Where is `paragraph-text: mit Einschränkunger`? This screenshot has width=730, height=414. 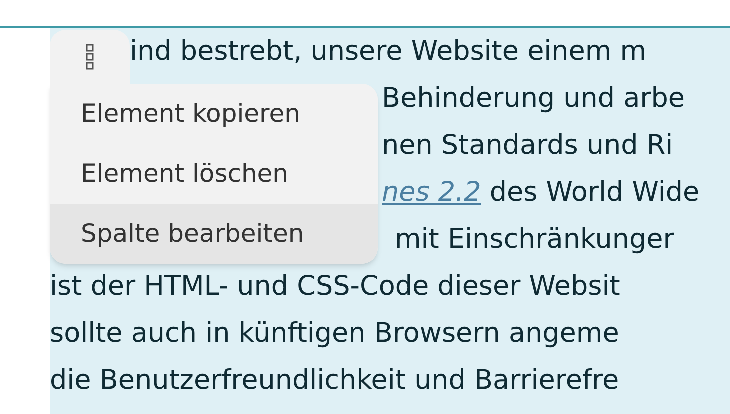 paragraph-text: mit Einschränkunger is located at coordinates (534, 239).